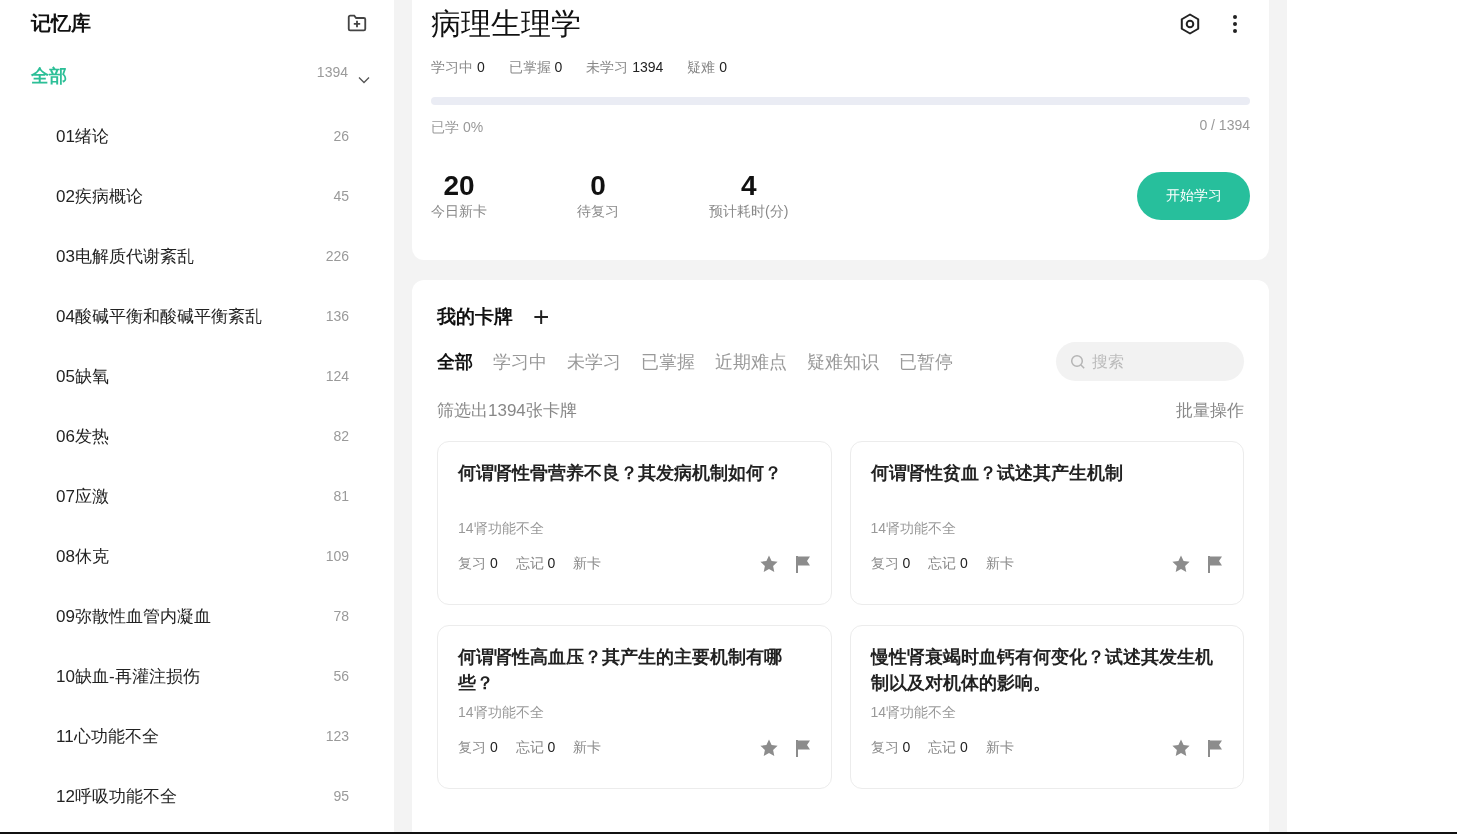 The width and height of the screenshot is (1457, 834). What do you see at coordinates (1042, 670) in the screenshot?
I see `card-question: 慢性肾衰竭时血钙有何变化？试述其发生机制以及对机体的影响。` at bounding box center [1042, 670].